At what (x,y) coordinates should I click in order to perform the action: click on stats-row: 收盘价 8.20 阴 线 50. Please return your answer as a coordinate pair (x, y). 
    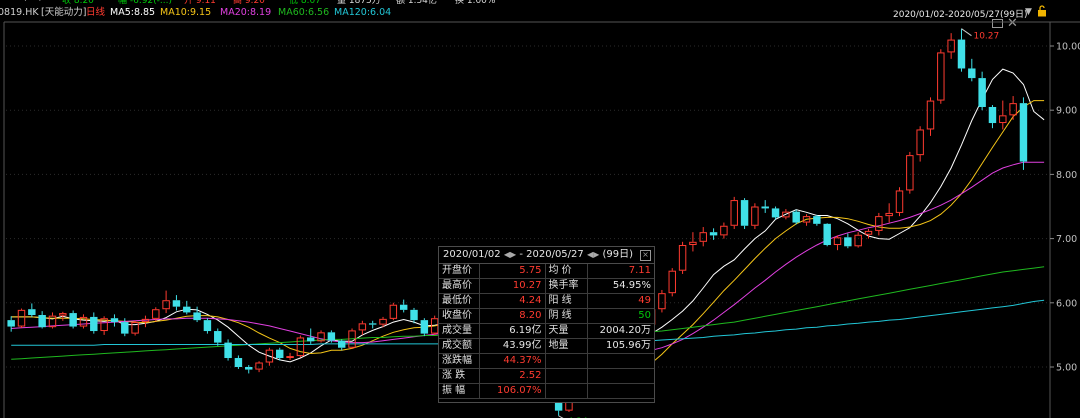
    Looking at the image, I should click on (546, 316).